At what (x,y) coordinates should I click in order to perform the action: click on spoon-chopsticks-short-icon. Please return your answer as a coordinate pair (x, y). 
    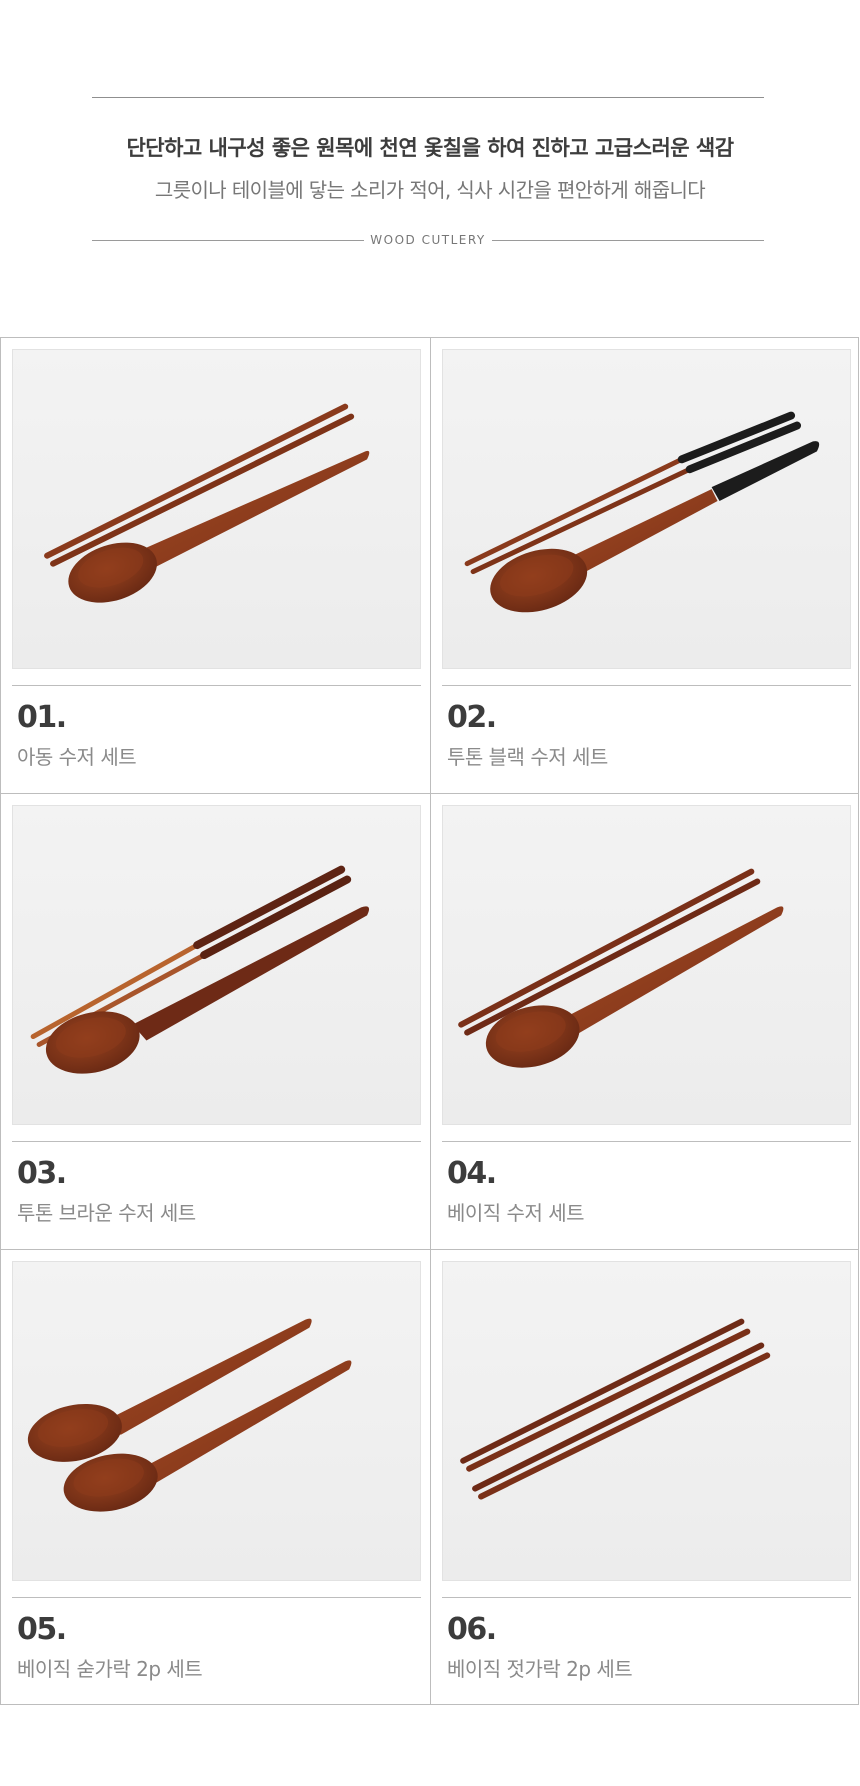
    Looking at the image, I should click on (207, 503).